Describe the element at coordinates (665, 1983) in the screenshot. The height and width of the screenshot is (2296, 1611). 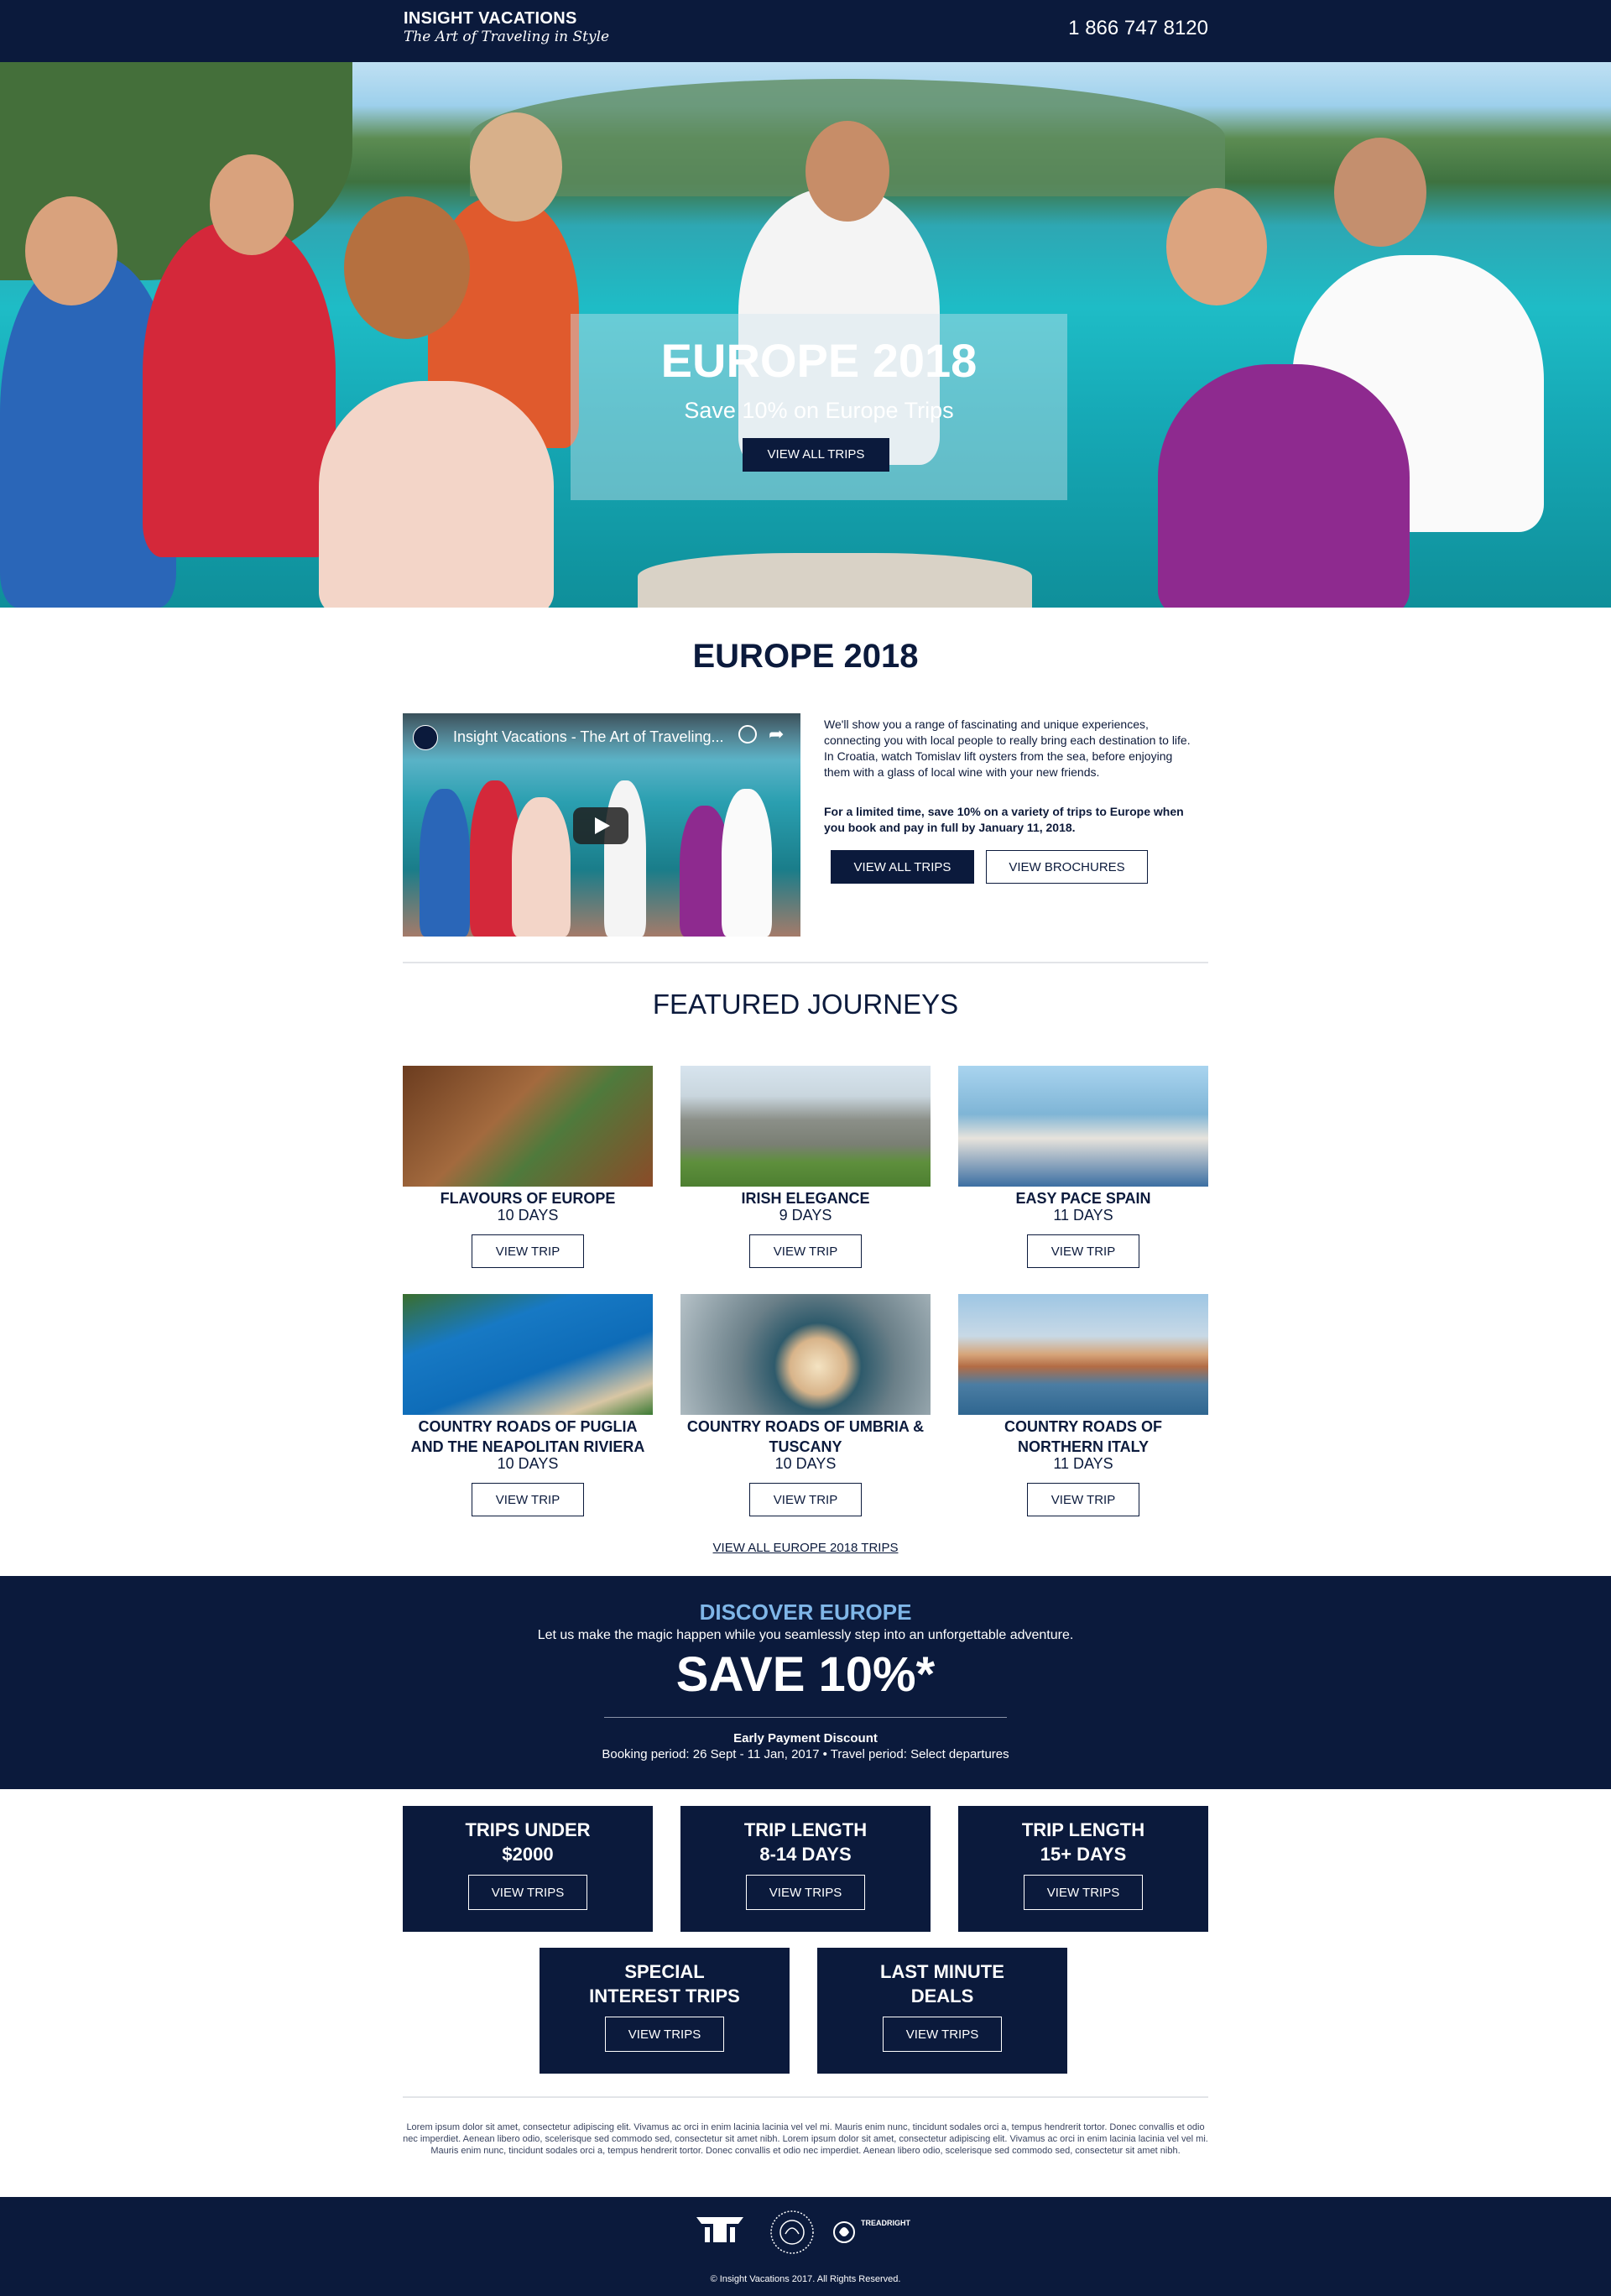
I see `tile-label: SPECIAL INTEREST TRIPS` at that location.